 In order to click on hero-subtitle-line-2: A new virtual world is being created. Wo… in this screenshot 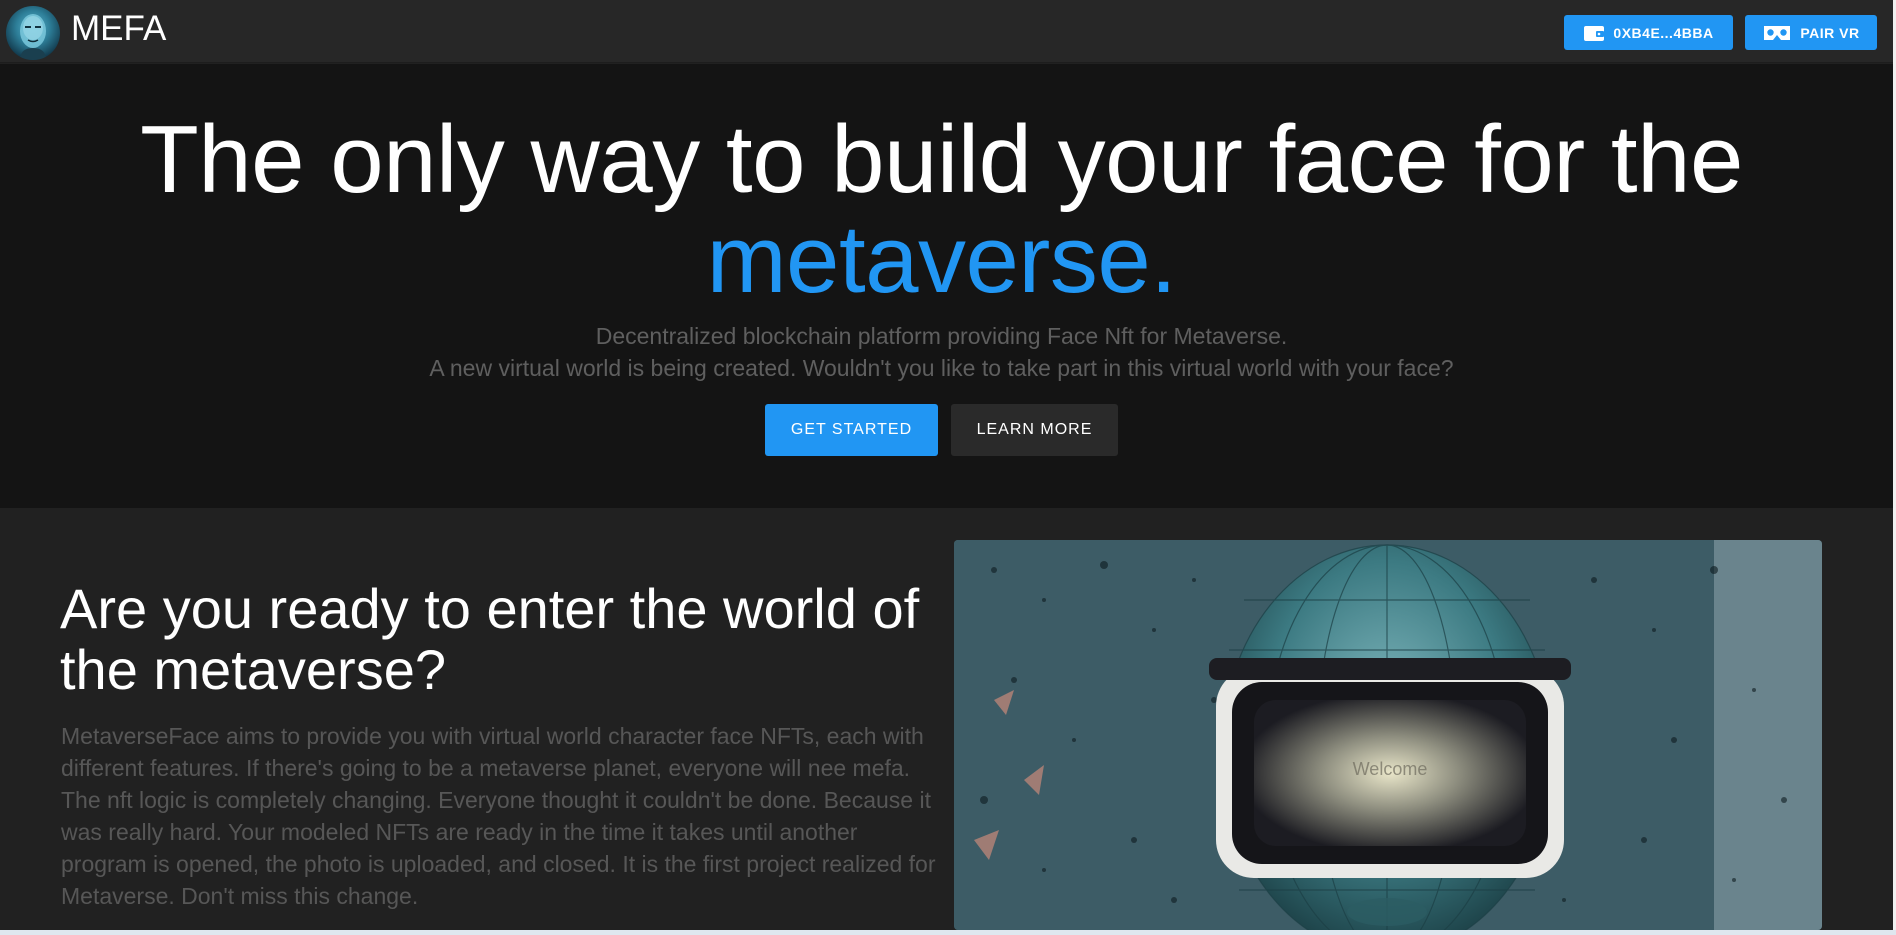, I will do `click(941, 368)`.